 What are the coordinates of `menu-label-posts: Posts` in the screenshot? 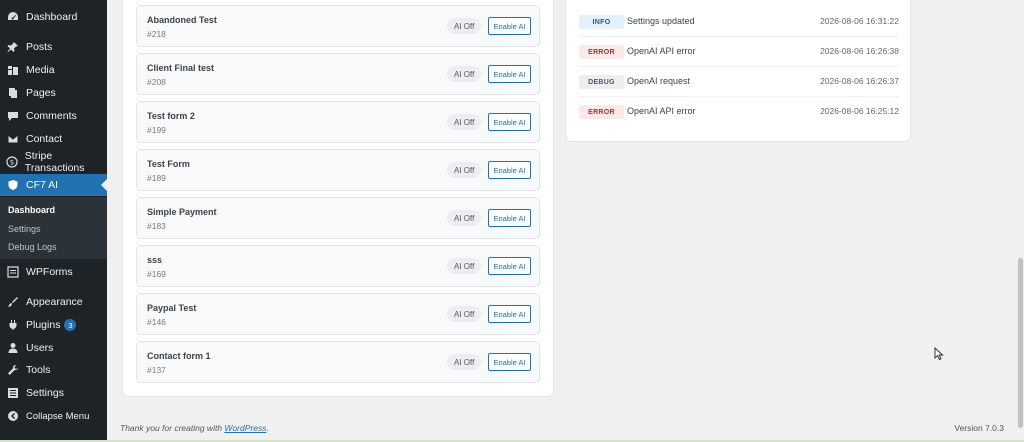 It's located at (39, 47).